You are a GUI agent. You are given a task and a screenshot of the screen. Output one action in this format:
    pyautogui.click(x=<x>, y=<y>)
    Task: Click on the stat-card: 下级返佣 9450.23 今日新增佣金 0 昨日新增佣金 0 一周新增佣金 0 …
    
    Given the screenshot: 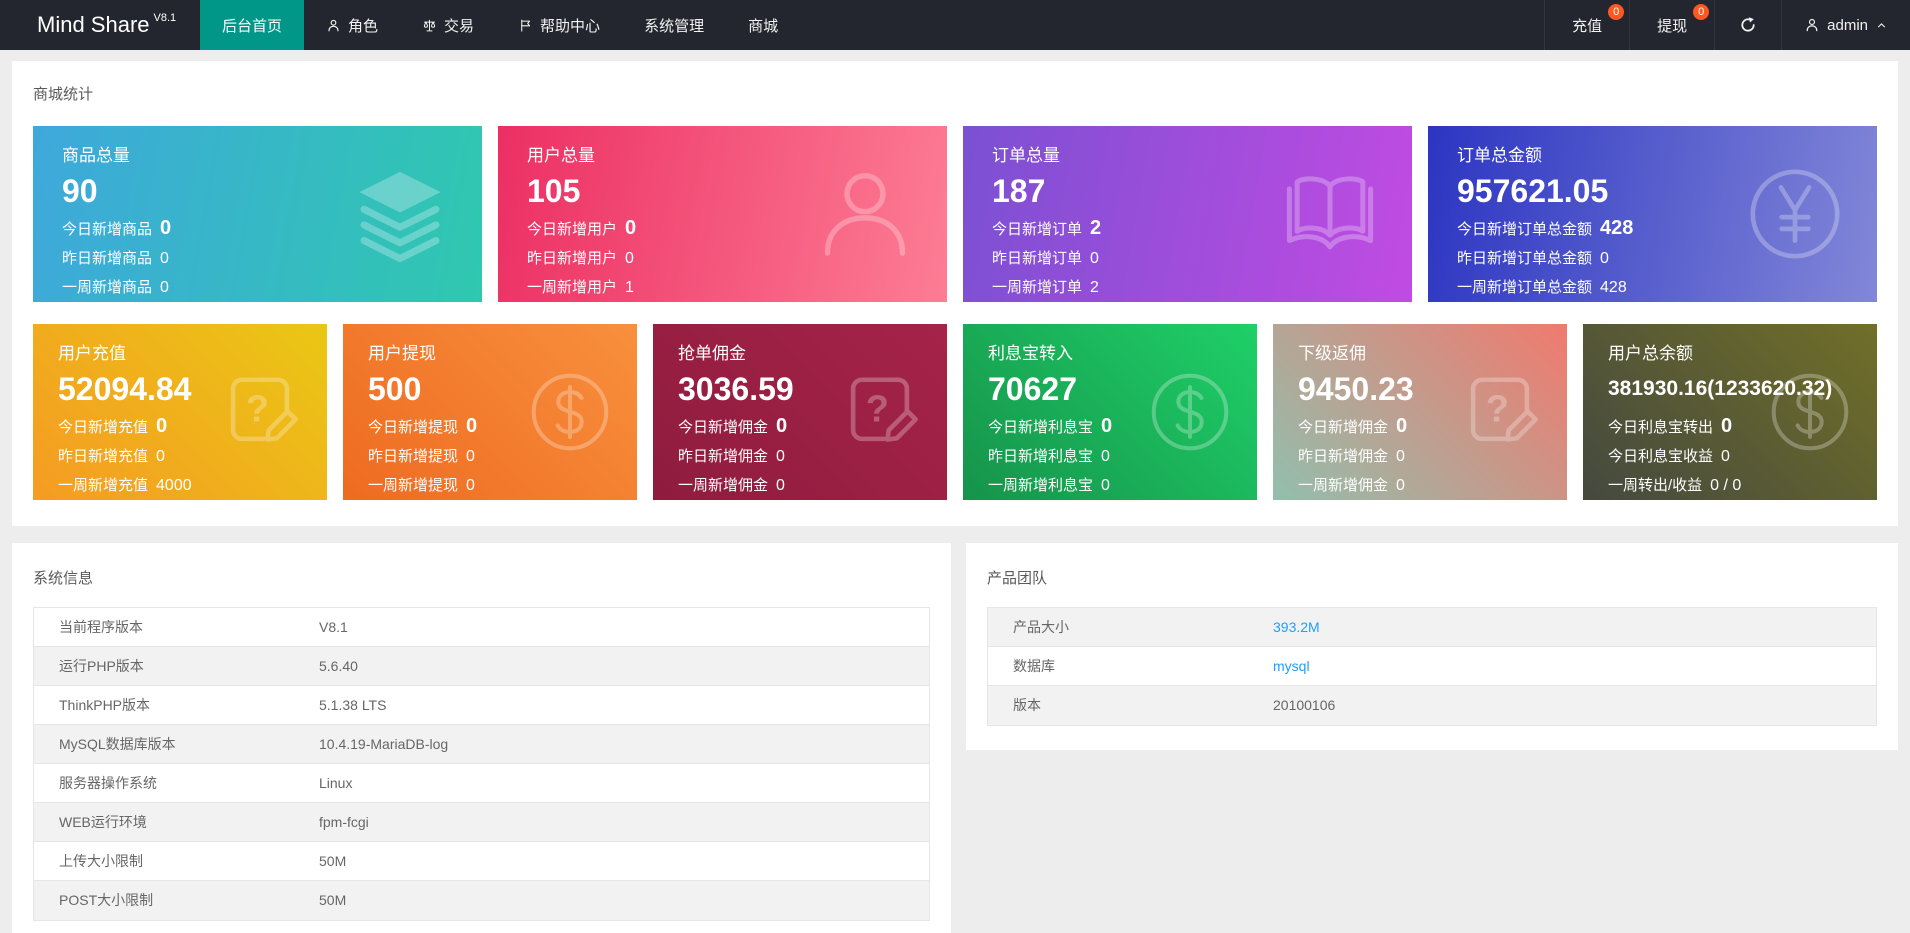 What is the action you would take?
    pyautogui.click(x=1420, y=412)
    